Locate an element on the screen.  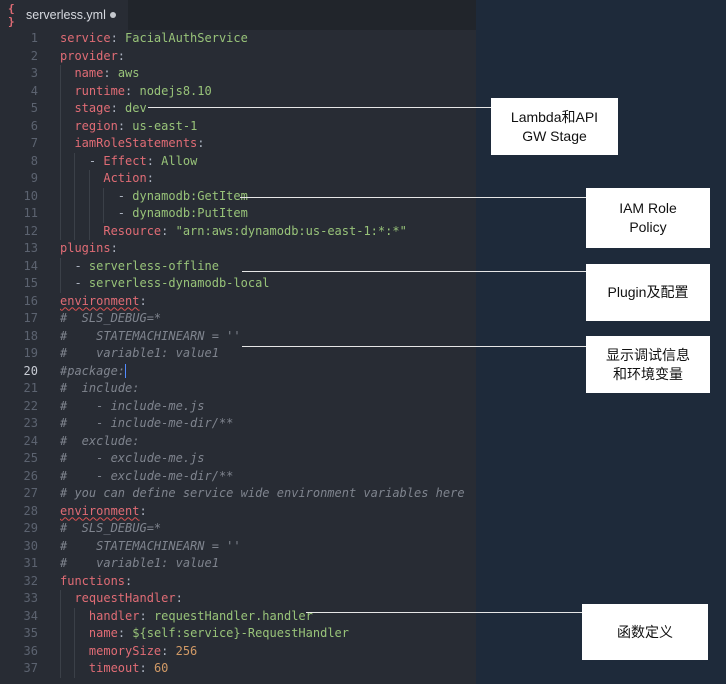
line-number: 9 is located at coordinates (34, 178).